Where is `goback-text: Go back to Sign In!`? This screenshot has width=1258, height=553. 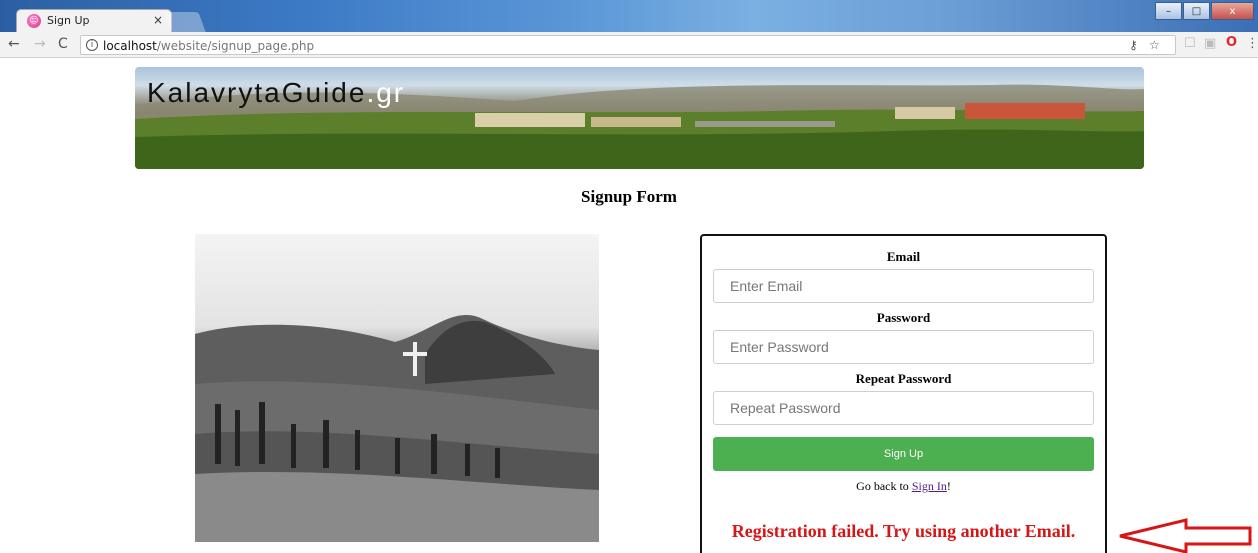 goback-text: Go back to Sign In! is located at coordinates (903, 486).